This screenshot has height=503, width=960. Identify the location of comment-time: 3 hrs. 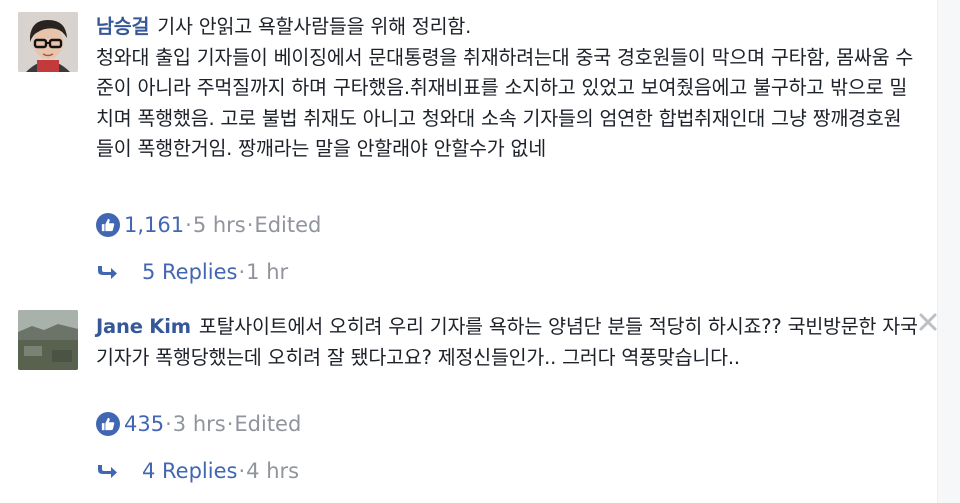
(199, 424).